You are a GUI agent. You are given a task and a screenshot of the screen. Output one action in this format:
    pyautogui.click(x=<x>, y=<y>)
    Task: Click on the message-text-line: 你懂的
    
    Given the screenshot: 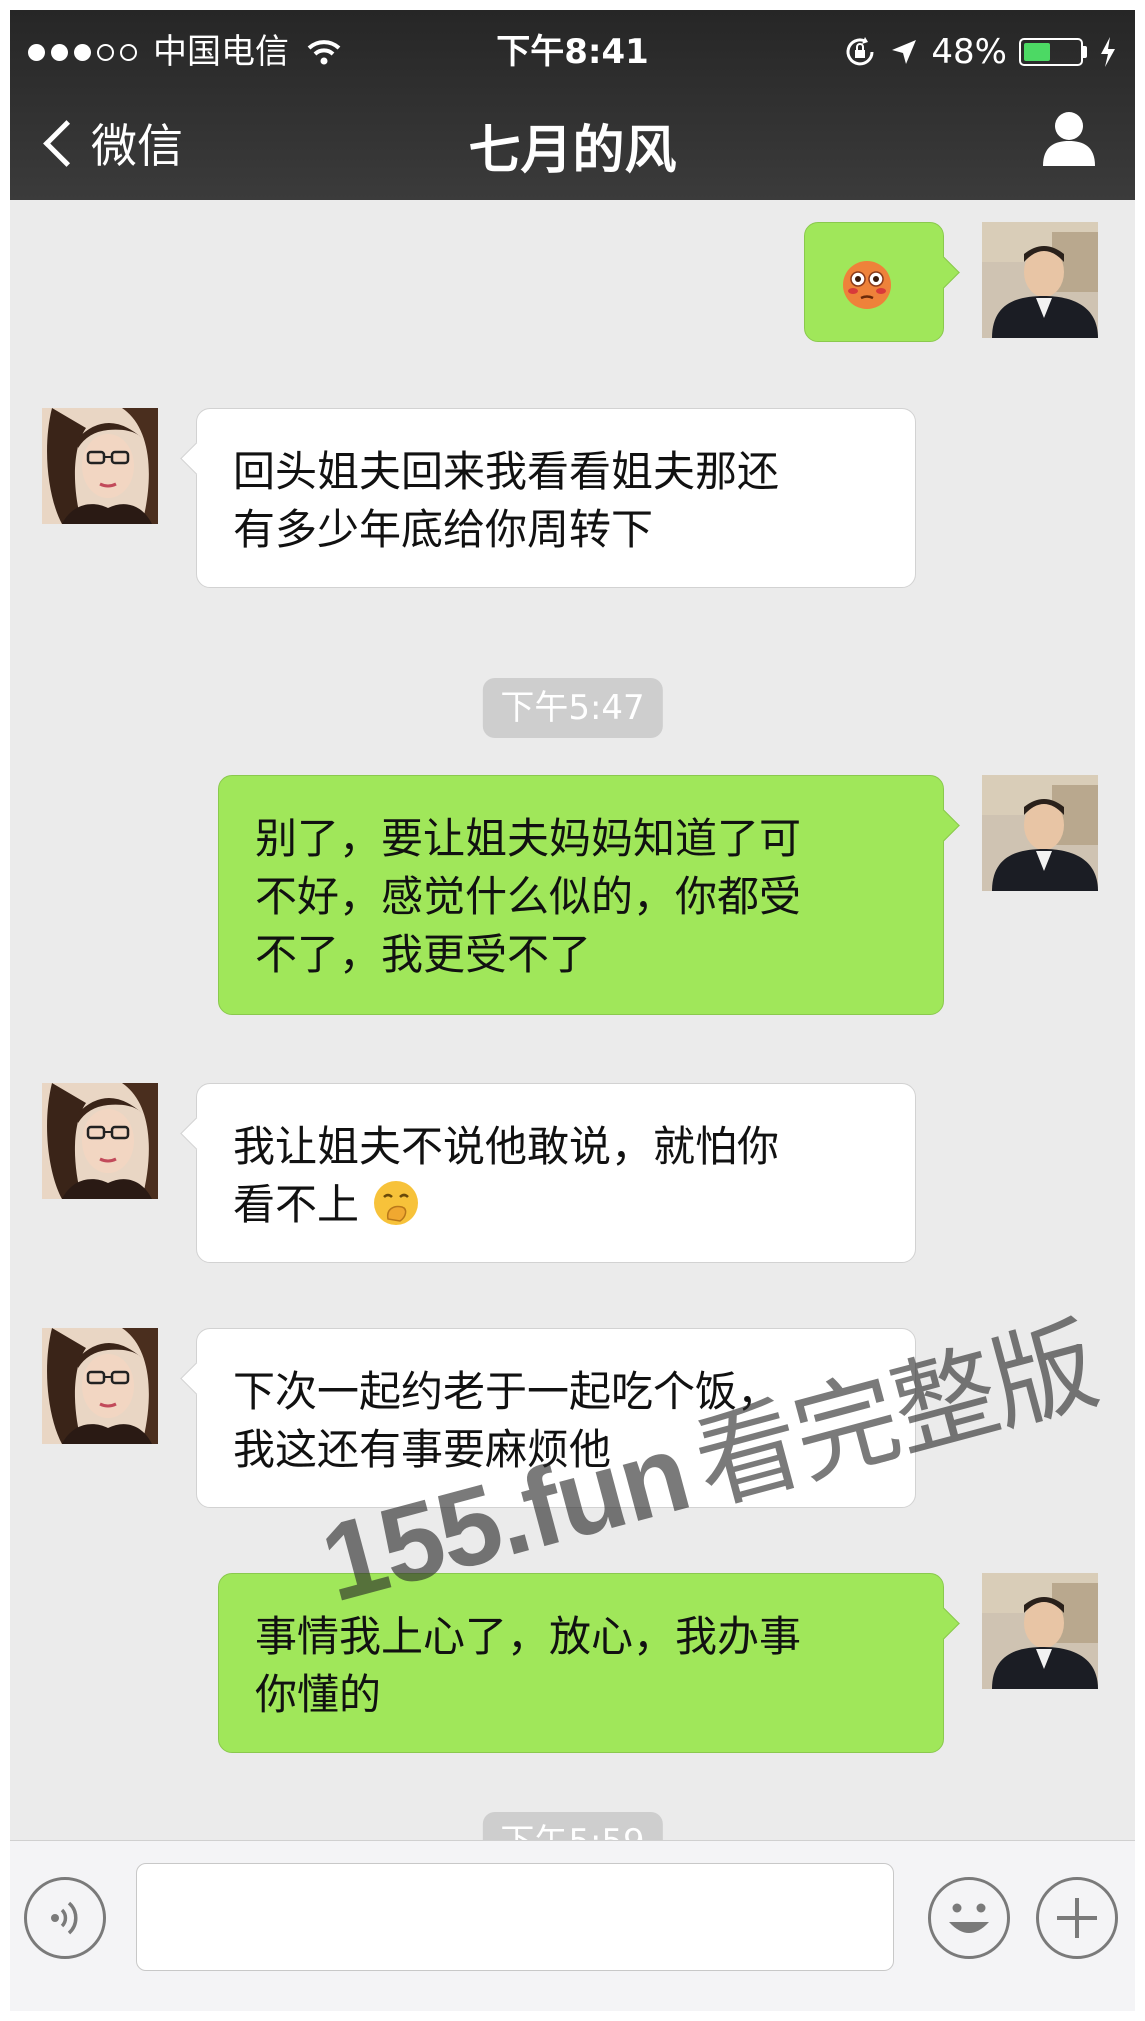 What is the action you would take?
    pyautogui.click(x=318, y=1694)
    